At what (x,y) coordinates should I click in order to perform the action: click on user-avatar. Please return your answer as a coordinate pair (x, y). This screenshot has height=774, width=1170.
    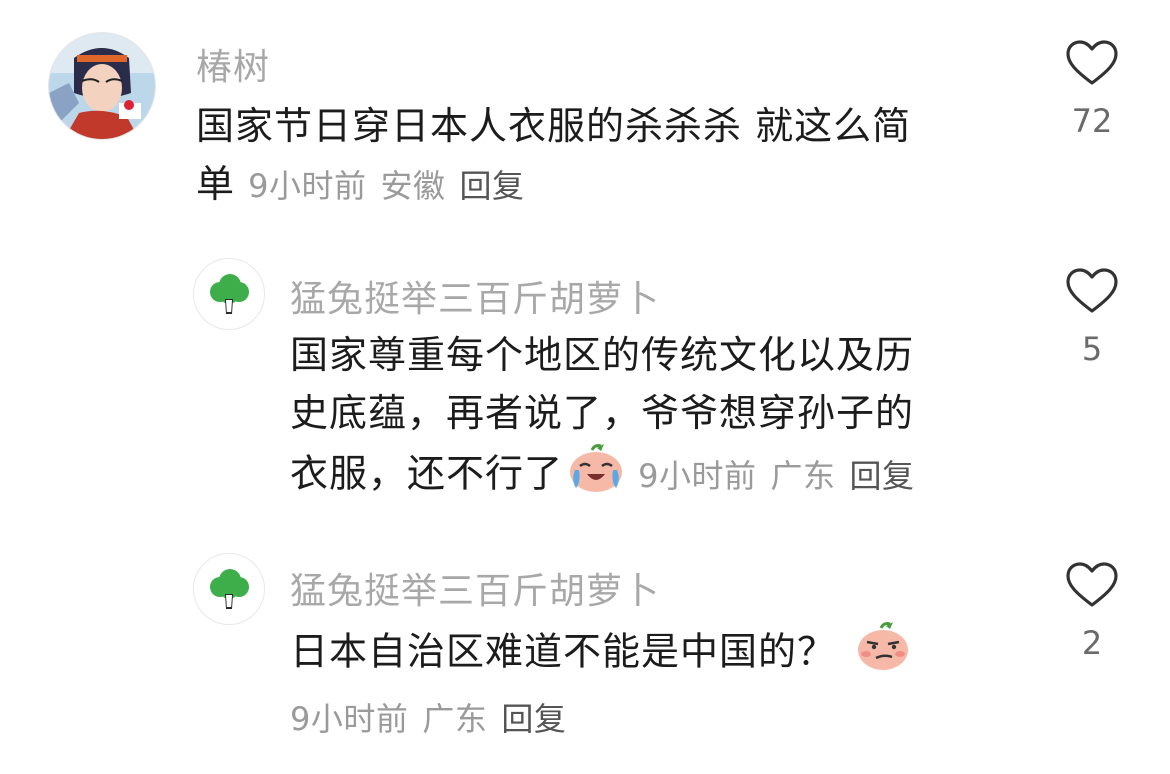
    Looking at the image, I should click on (229, 589).